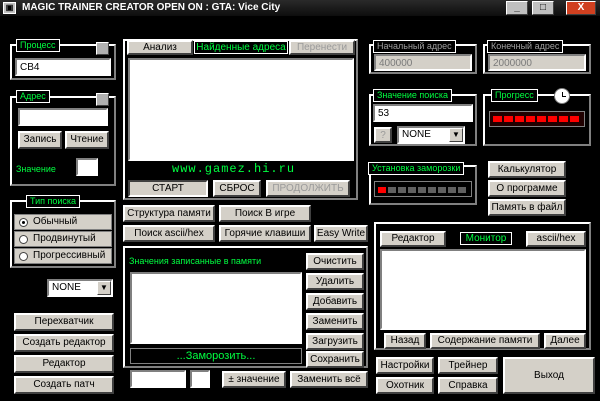  Describe the element at coordinates (216, 308) in the screenshot. I see `saved-values-list` at that location.